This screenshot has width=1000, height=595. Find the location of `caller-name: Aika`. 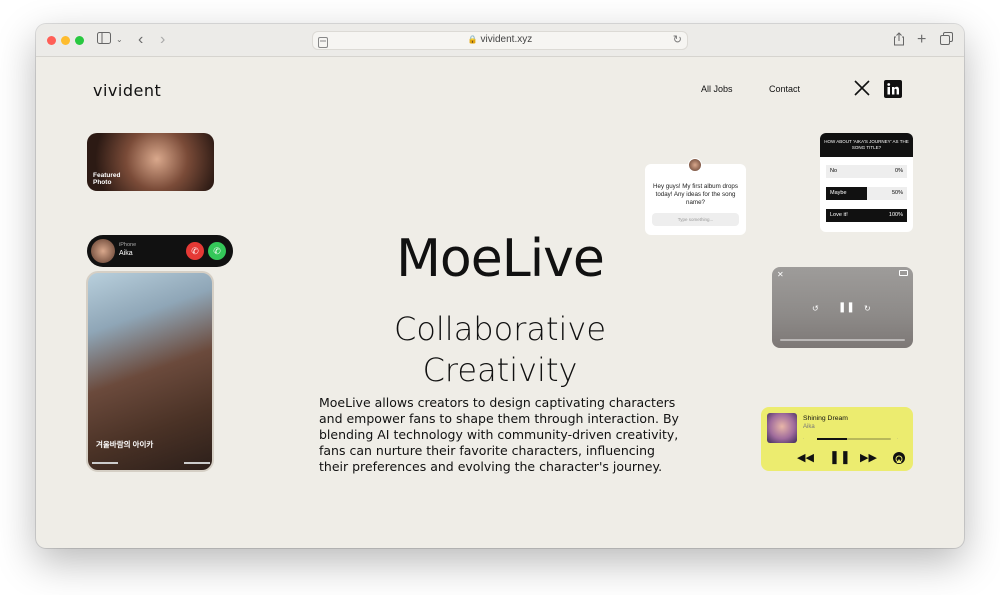

caller-name: Aika is located at coordinates (126, 253).